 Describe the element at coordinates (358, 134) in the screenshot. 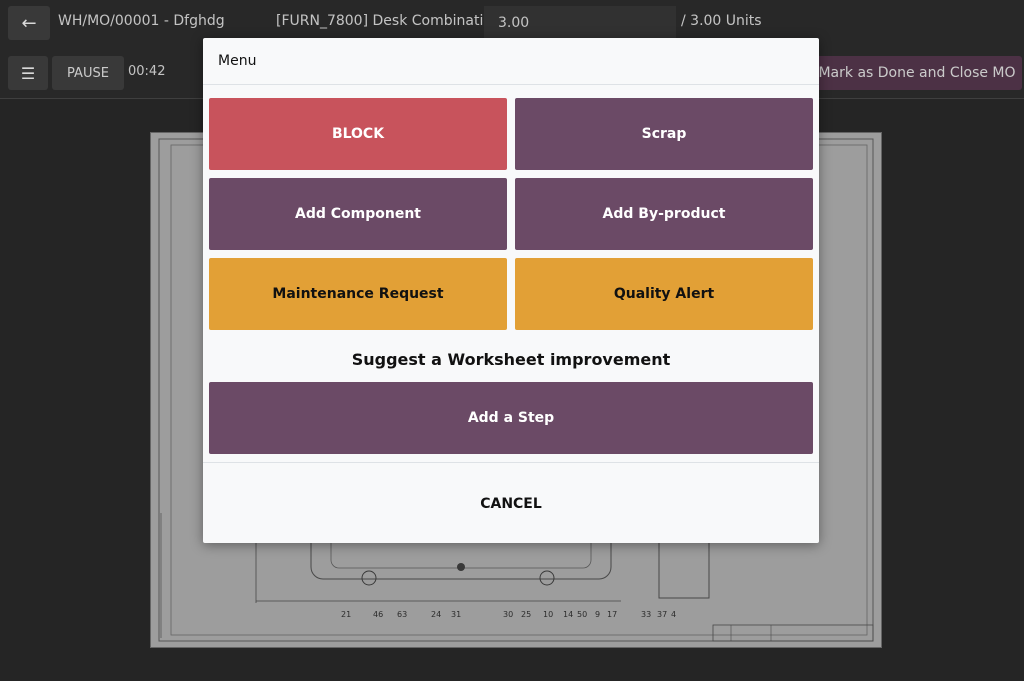

I see `block-button: BLOCK` at that location.